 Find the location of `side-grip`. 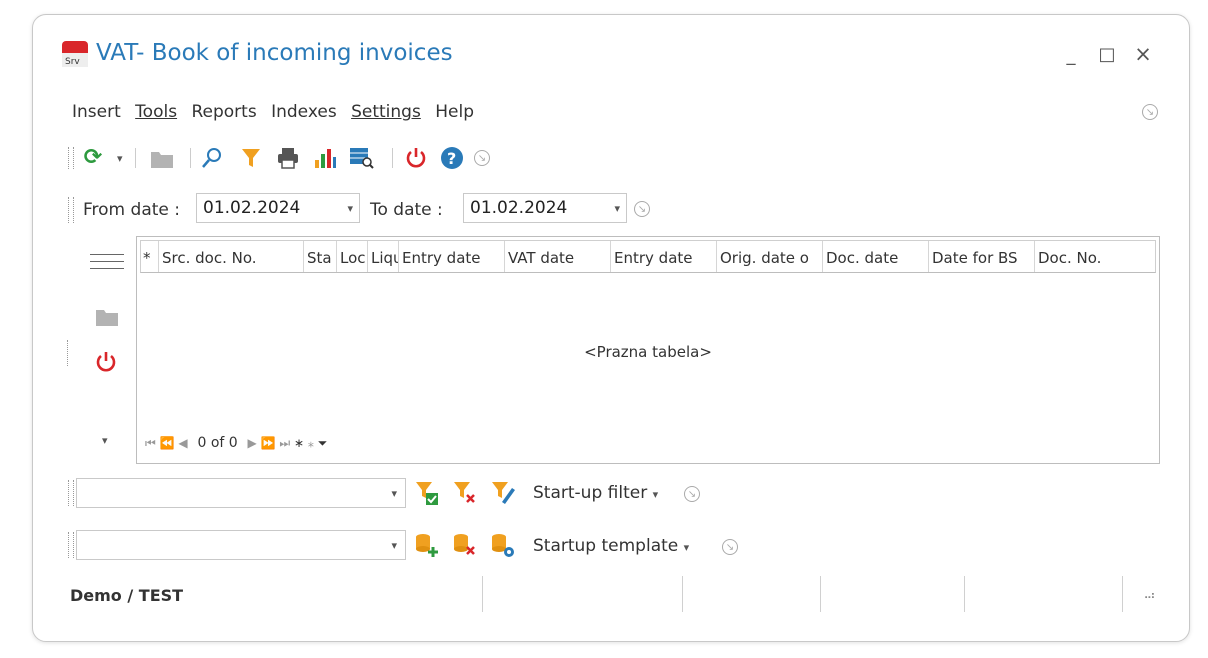

side-grip is located at coordinates (68, 353).